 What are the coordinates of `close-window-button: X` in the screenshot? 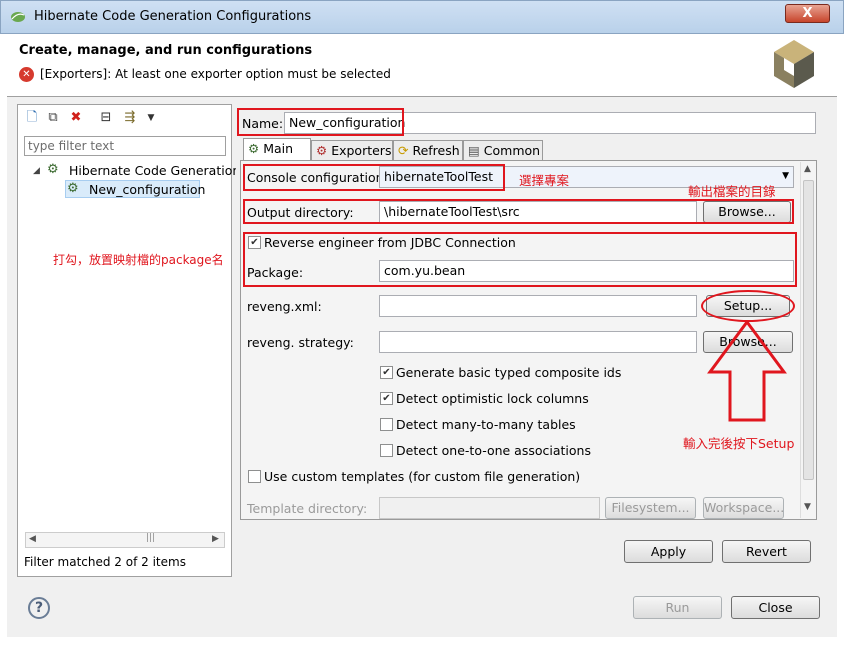 It's located at (807, 13).